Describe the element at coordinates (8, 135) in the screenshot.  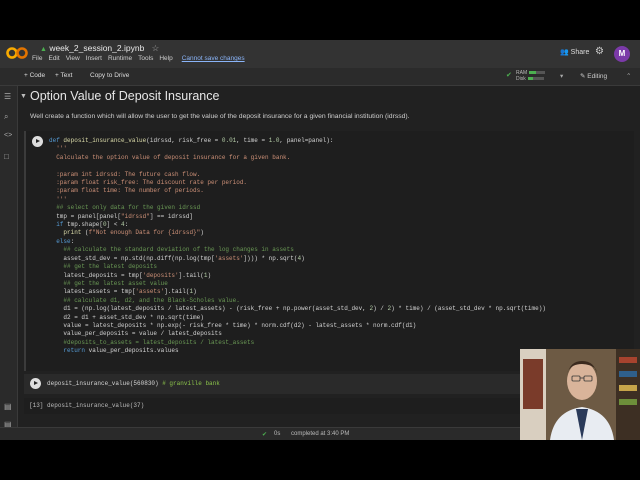
I see `code-brackets-icon: <>` at that location.